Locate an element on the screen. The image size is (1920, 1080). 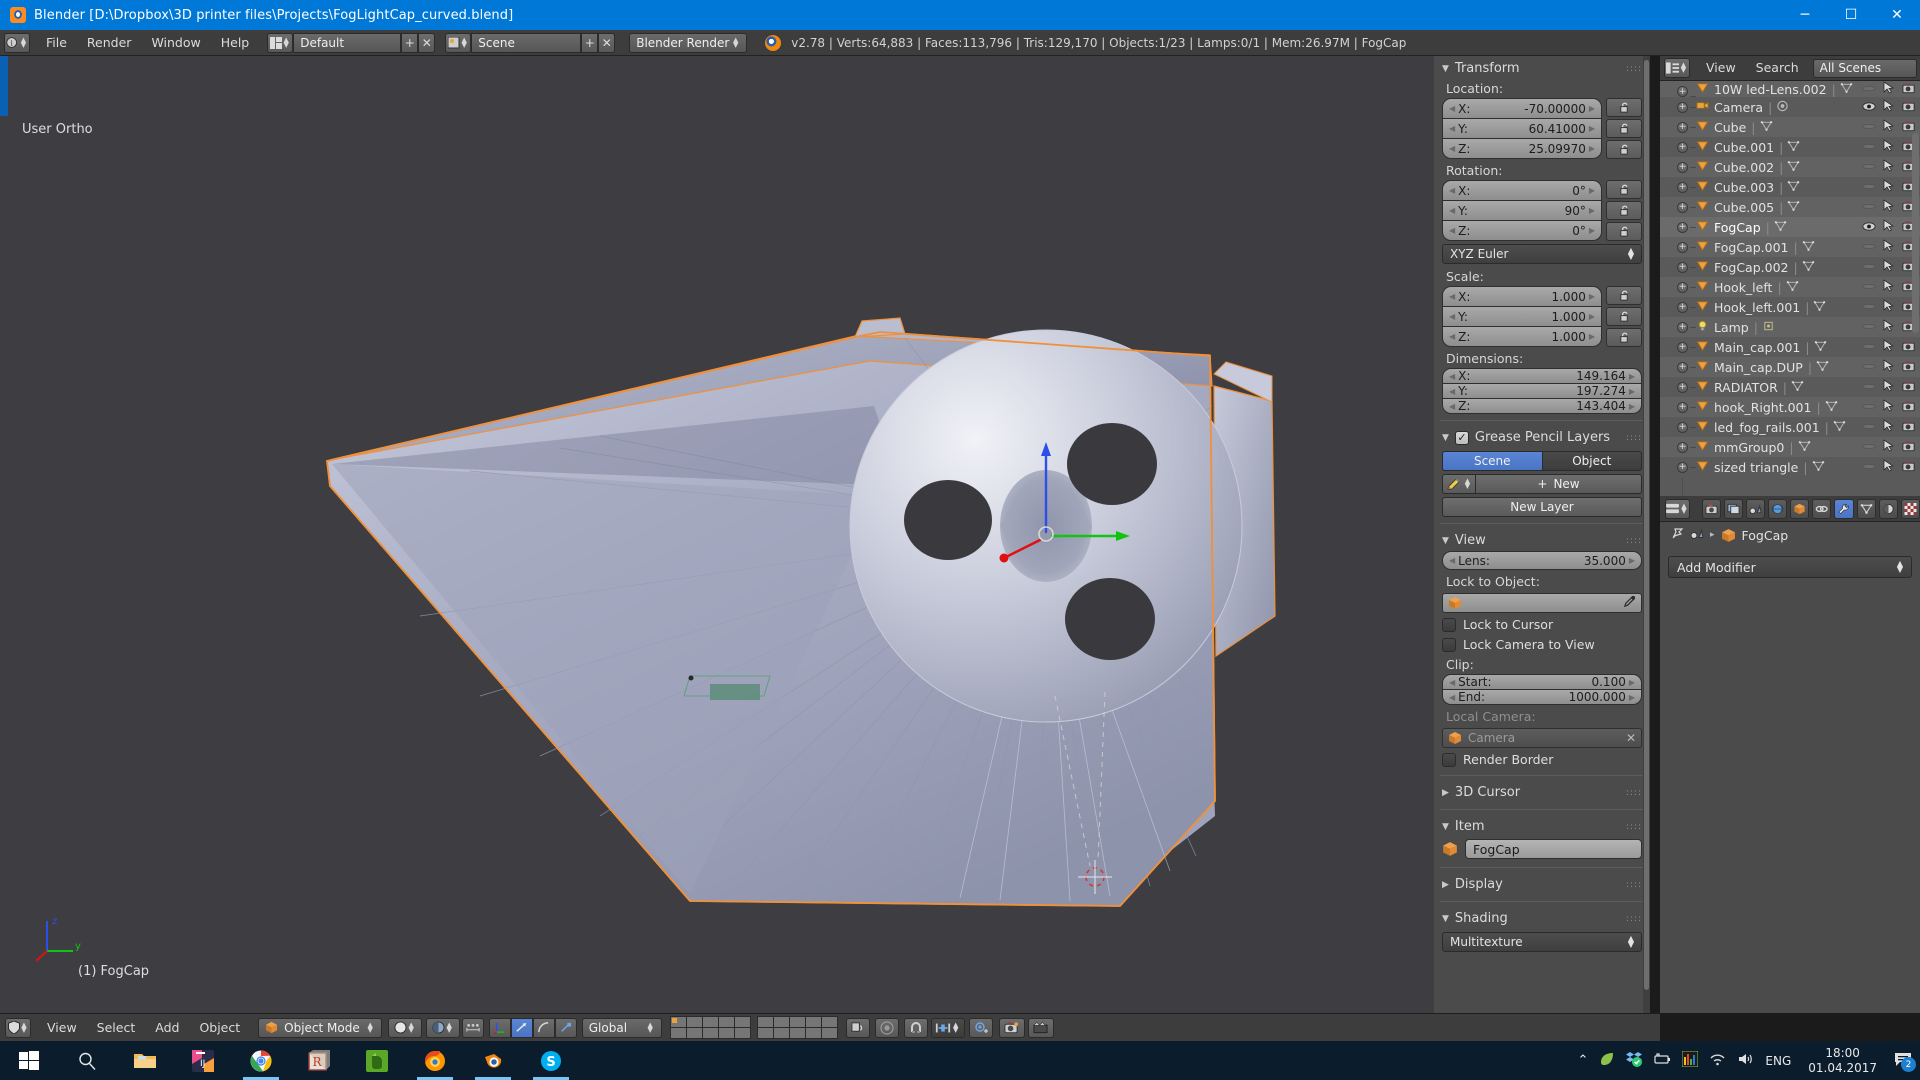
outliner-row-cube-002: + Cube.002 | is located at coordinates (1790, 167).